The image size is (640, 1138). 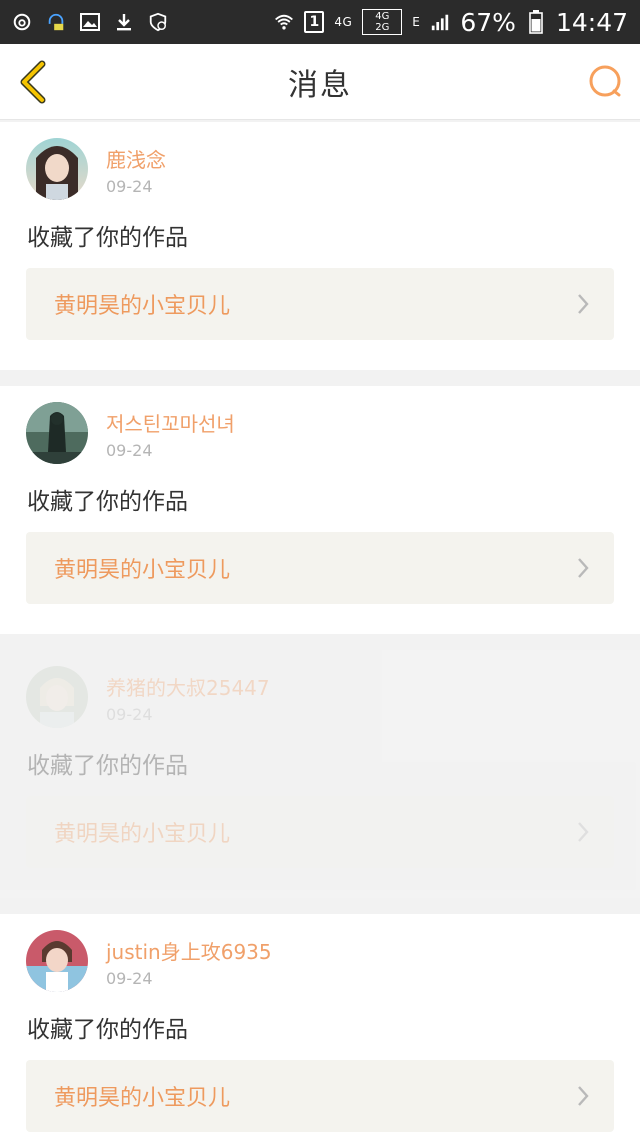 What do you see at coordinates (488, 22) in the screenshot?
I see `battery-percent: 67%` at bounding box center [488, 22].